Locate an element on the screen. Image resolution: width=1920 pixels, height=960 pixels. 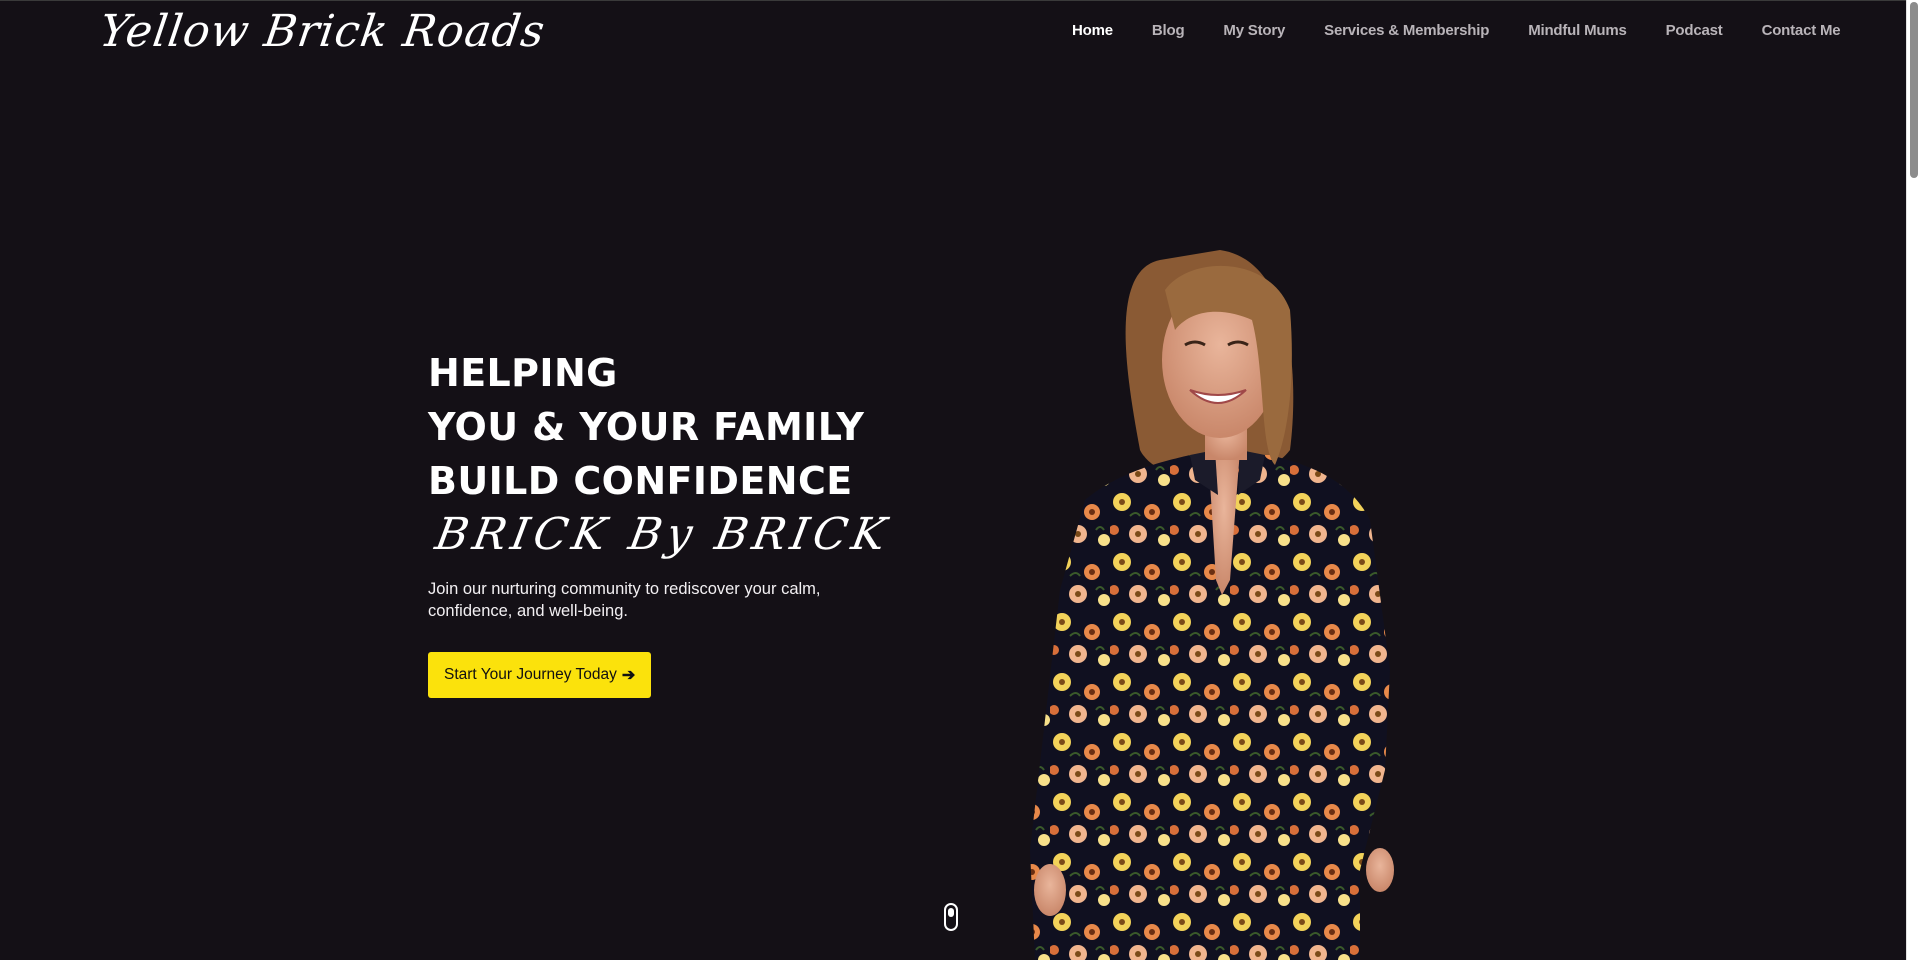
mouse-scroll-icon is located at coordinates (951, 917).